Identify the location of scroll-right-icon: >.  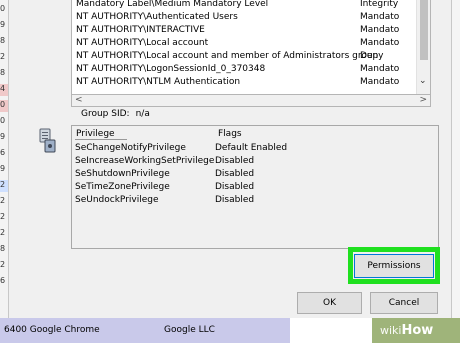
(423, 100).